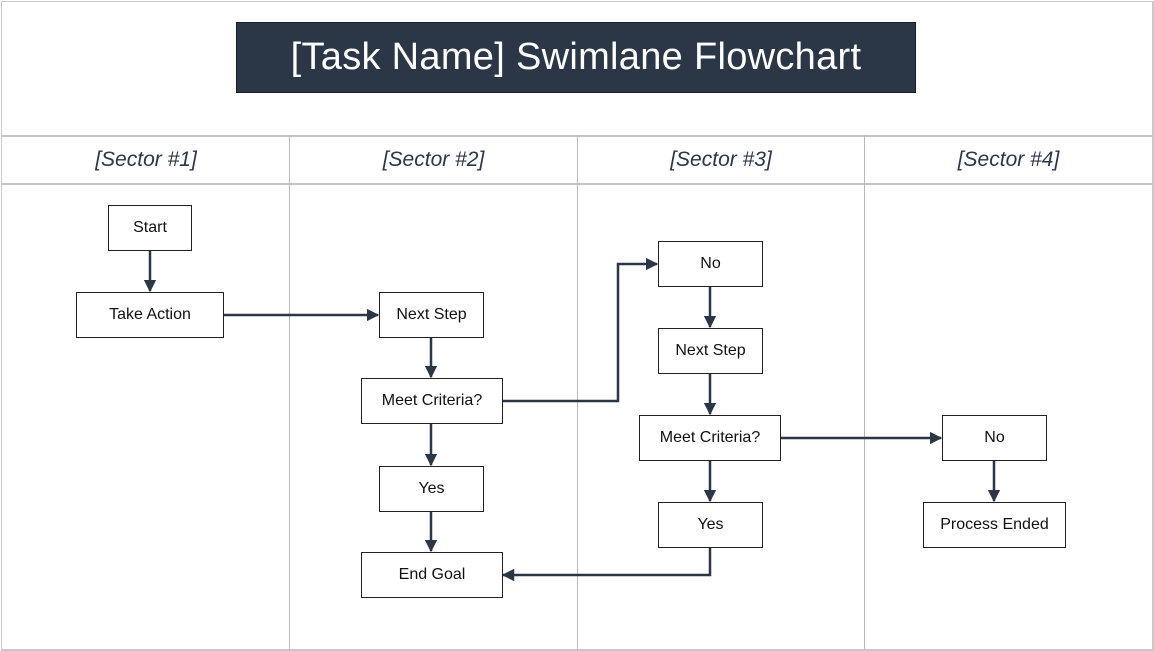 The image size is (1154, 651). Describe the element at coordinates (994, 438) in the screenshot. I see `node-no-sector-4: No` at that location.